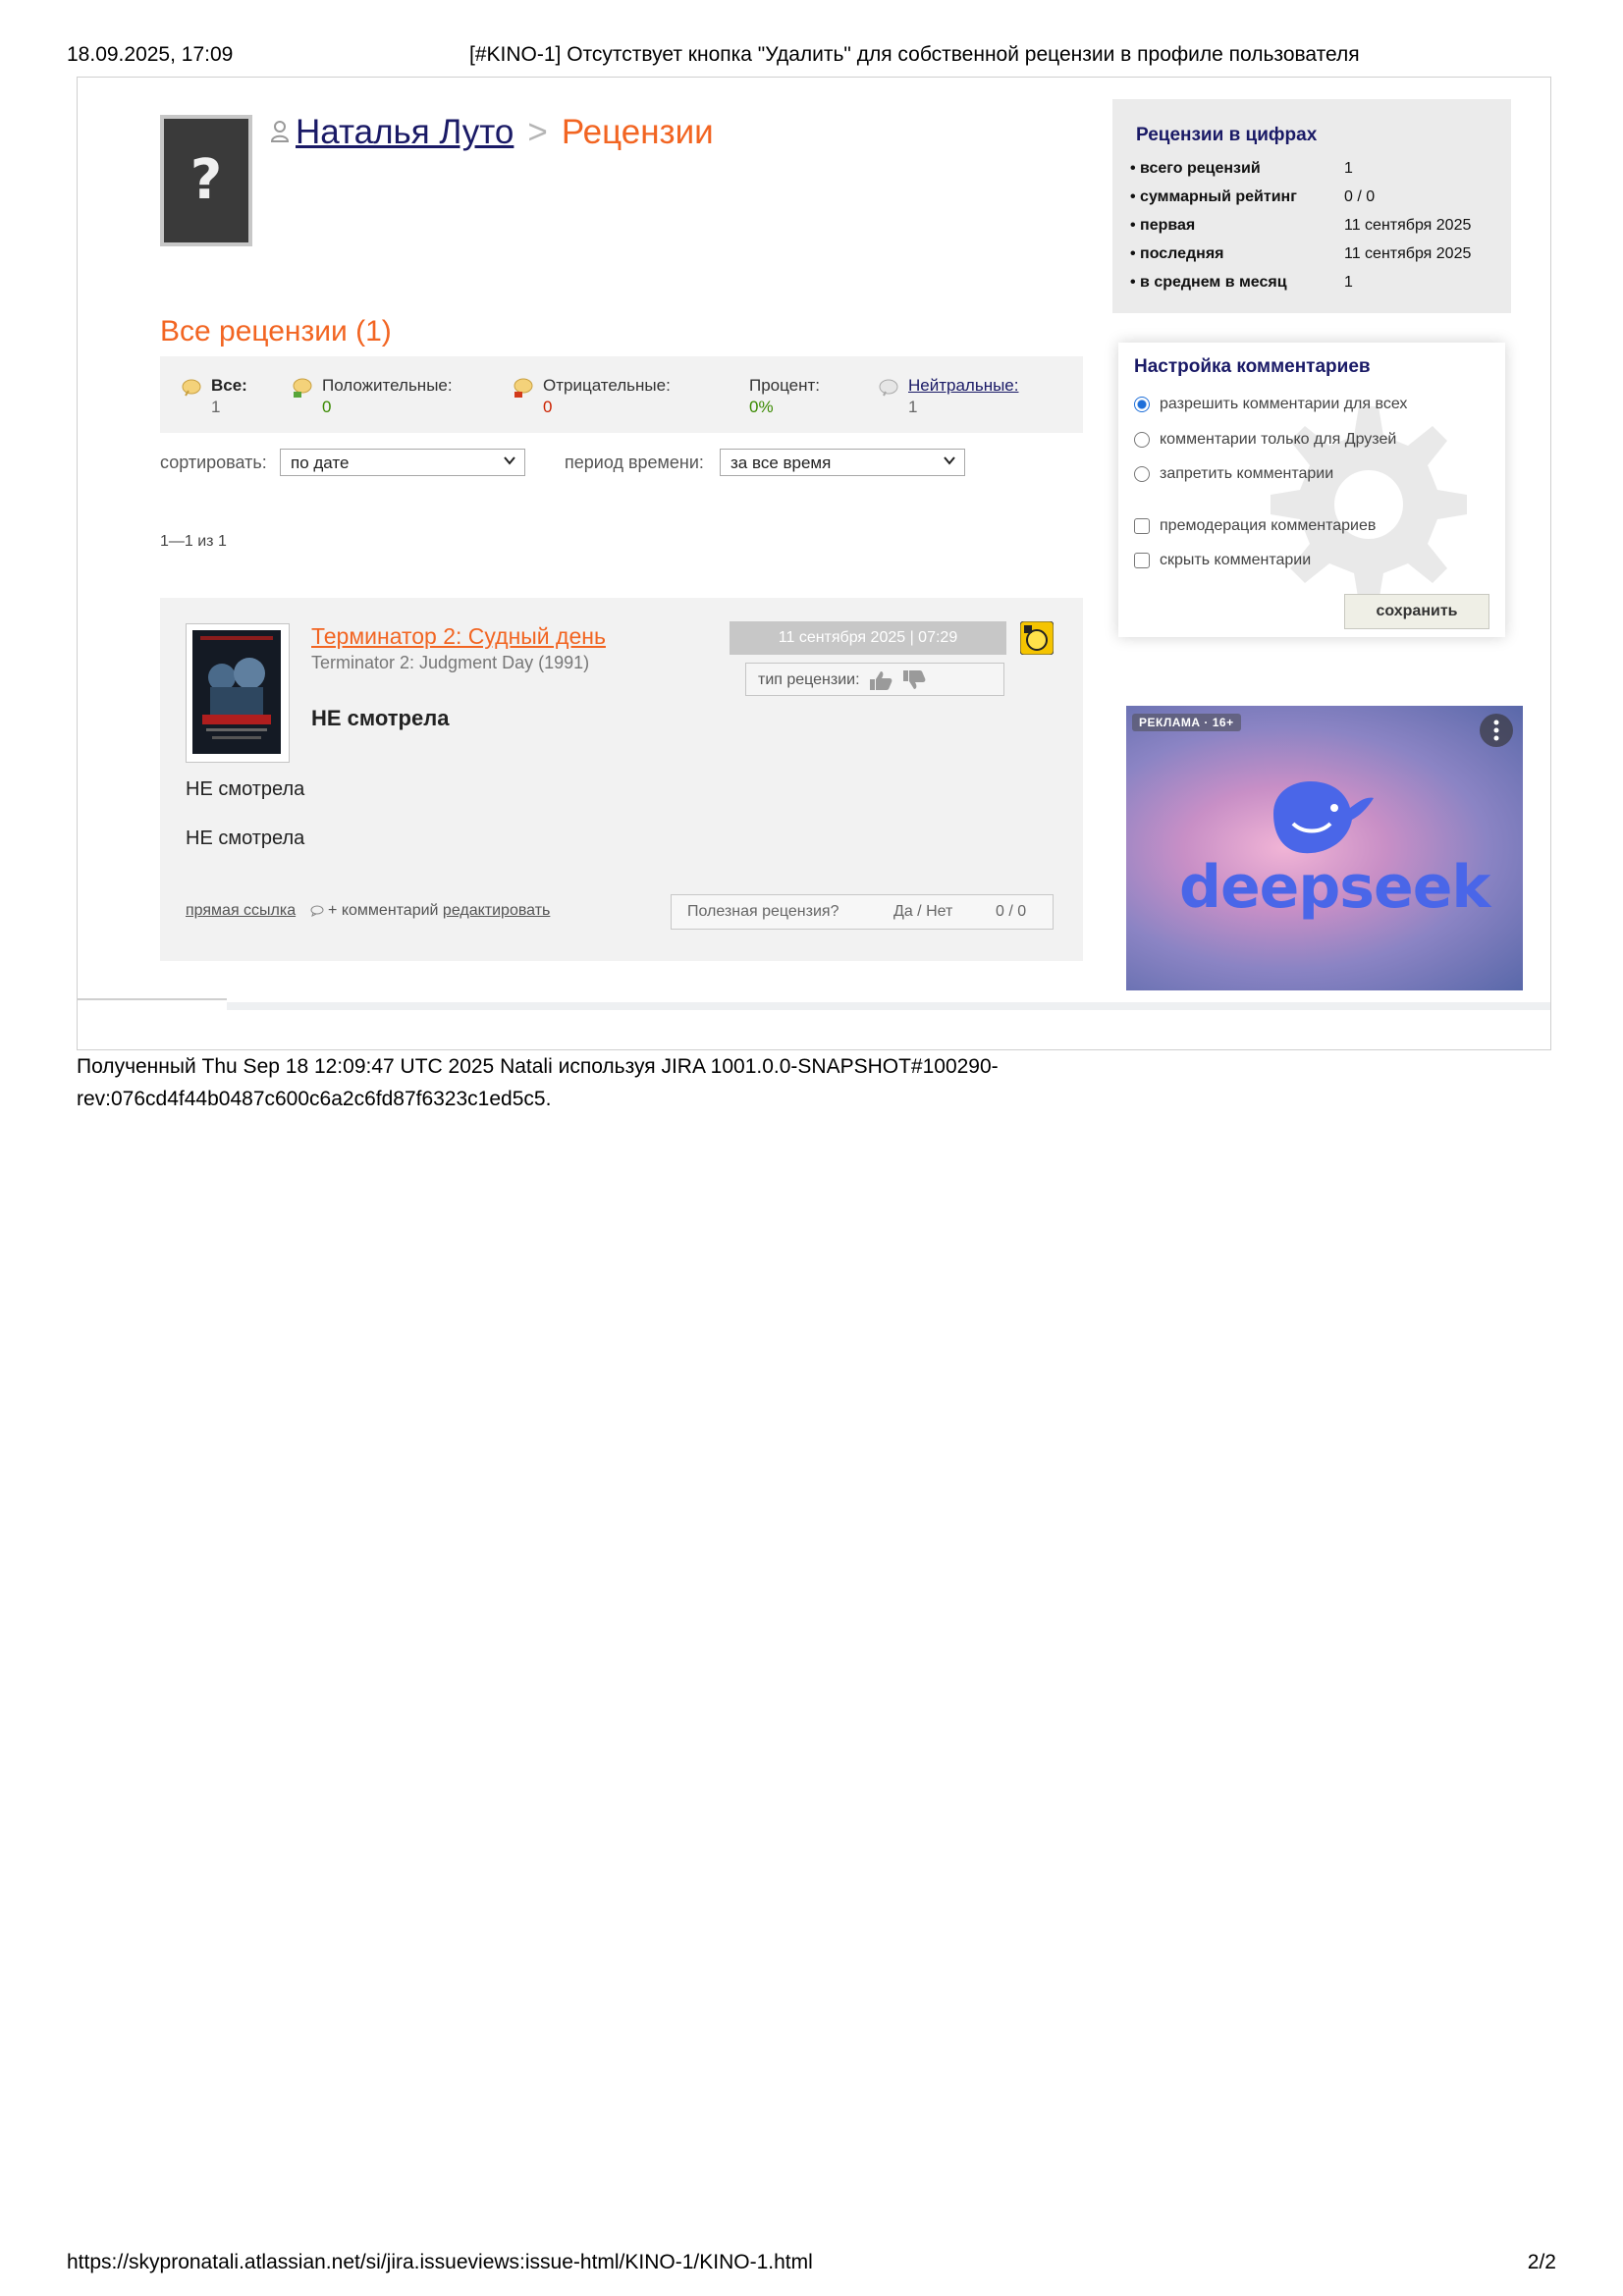 Image resolution: width=1623 pixels, height=2296 pixels. Describe the element at coordinates (1227, 135) in the screenshot. I see `stats-title: Рецензии в цифрах` at that location.